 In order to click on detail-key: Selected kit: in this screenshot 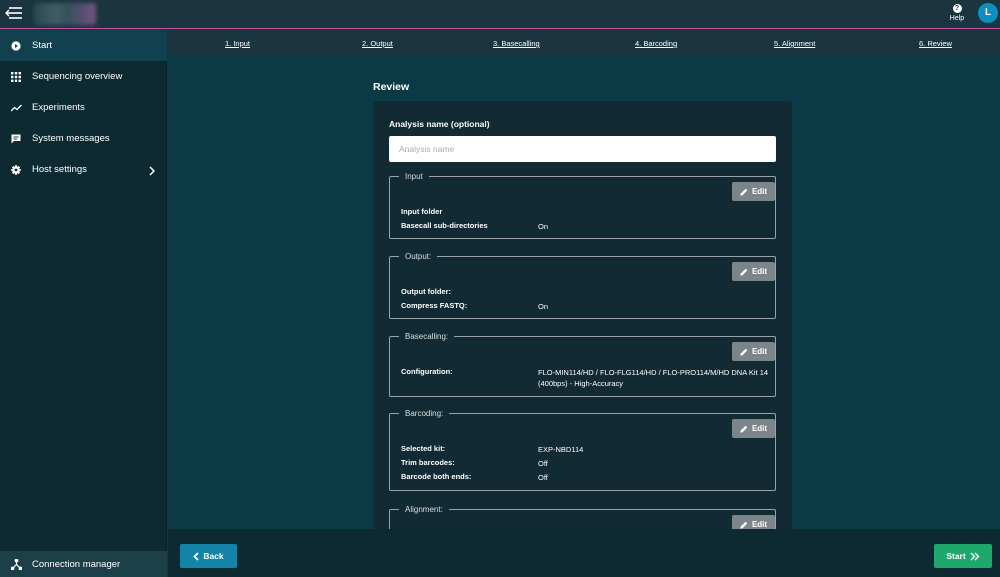, I will do `click(423, 448)`.